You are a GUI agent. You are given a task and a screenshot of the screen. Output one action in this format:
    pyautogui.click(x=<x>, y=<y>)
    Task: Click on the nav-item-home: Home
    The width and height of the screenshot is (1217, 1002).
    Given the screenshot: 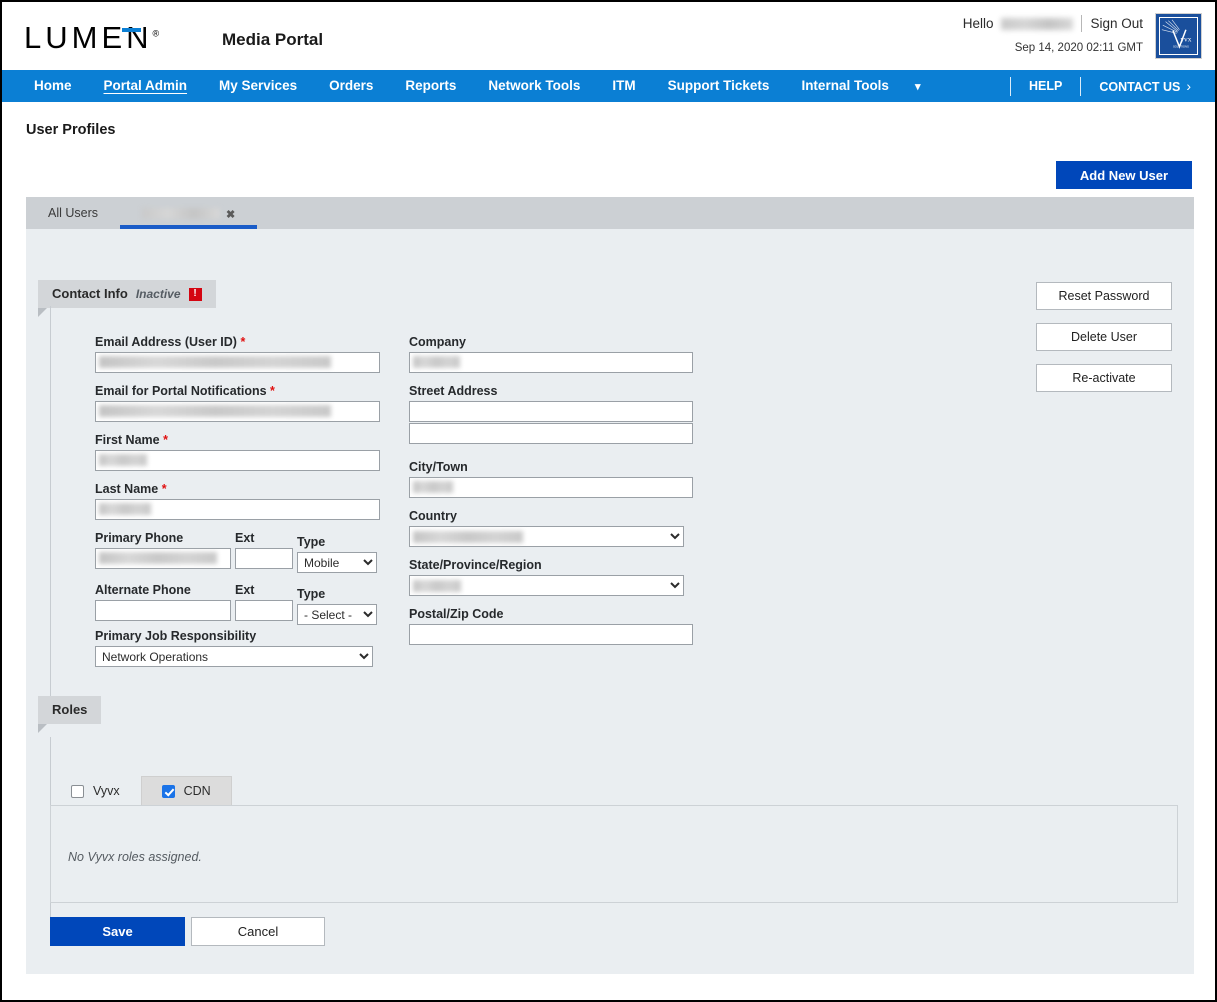 What is the action you would take?
    pyautogui.click(x=53, y=86)
    